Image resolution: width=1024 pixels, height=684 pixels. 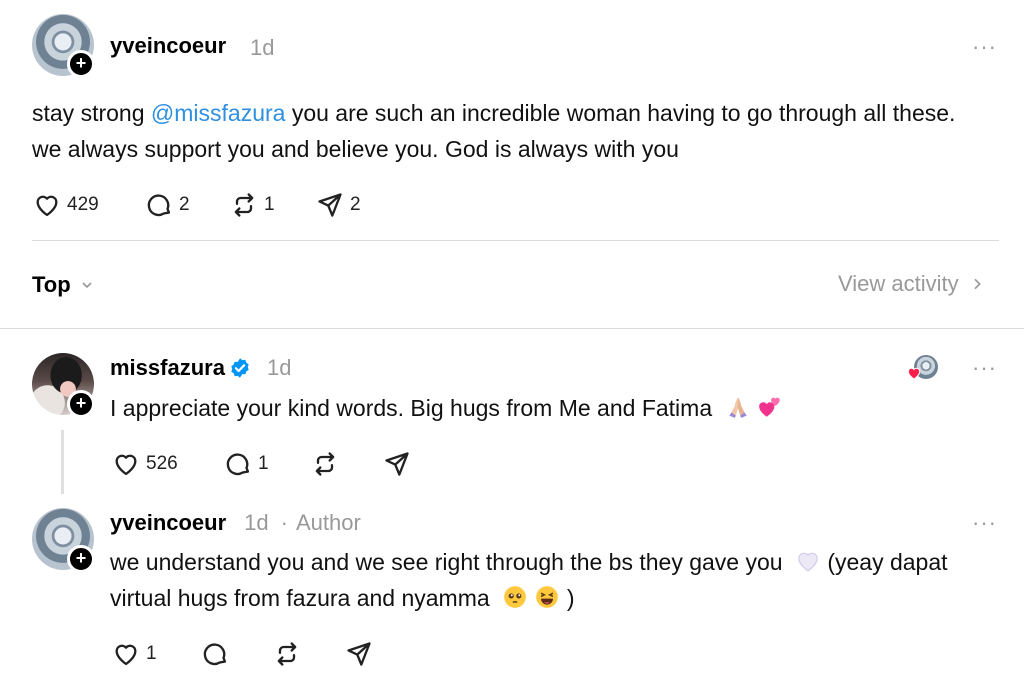 I want to click on like-count: 526, so click(x=162, y=463).